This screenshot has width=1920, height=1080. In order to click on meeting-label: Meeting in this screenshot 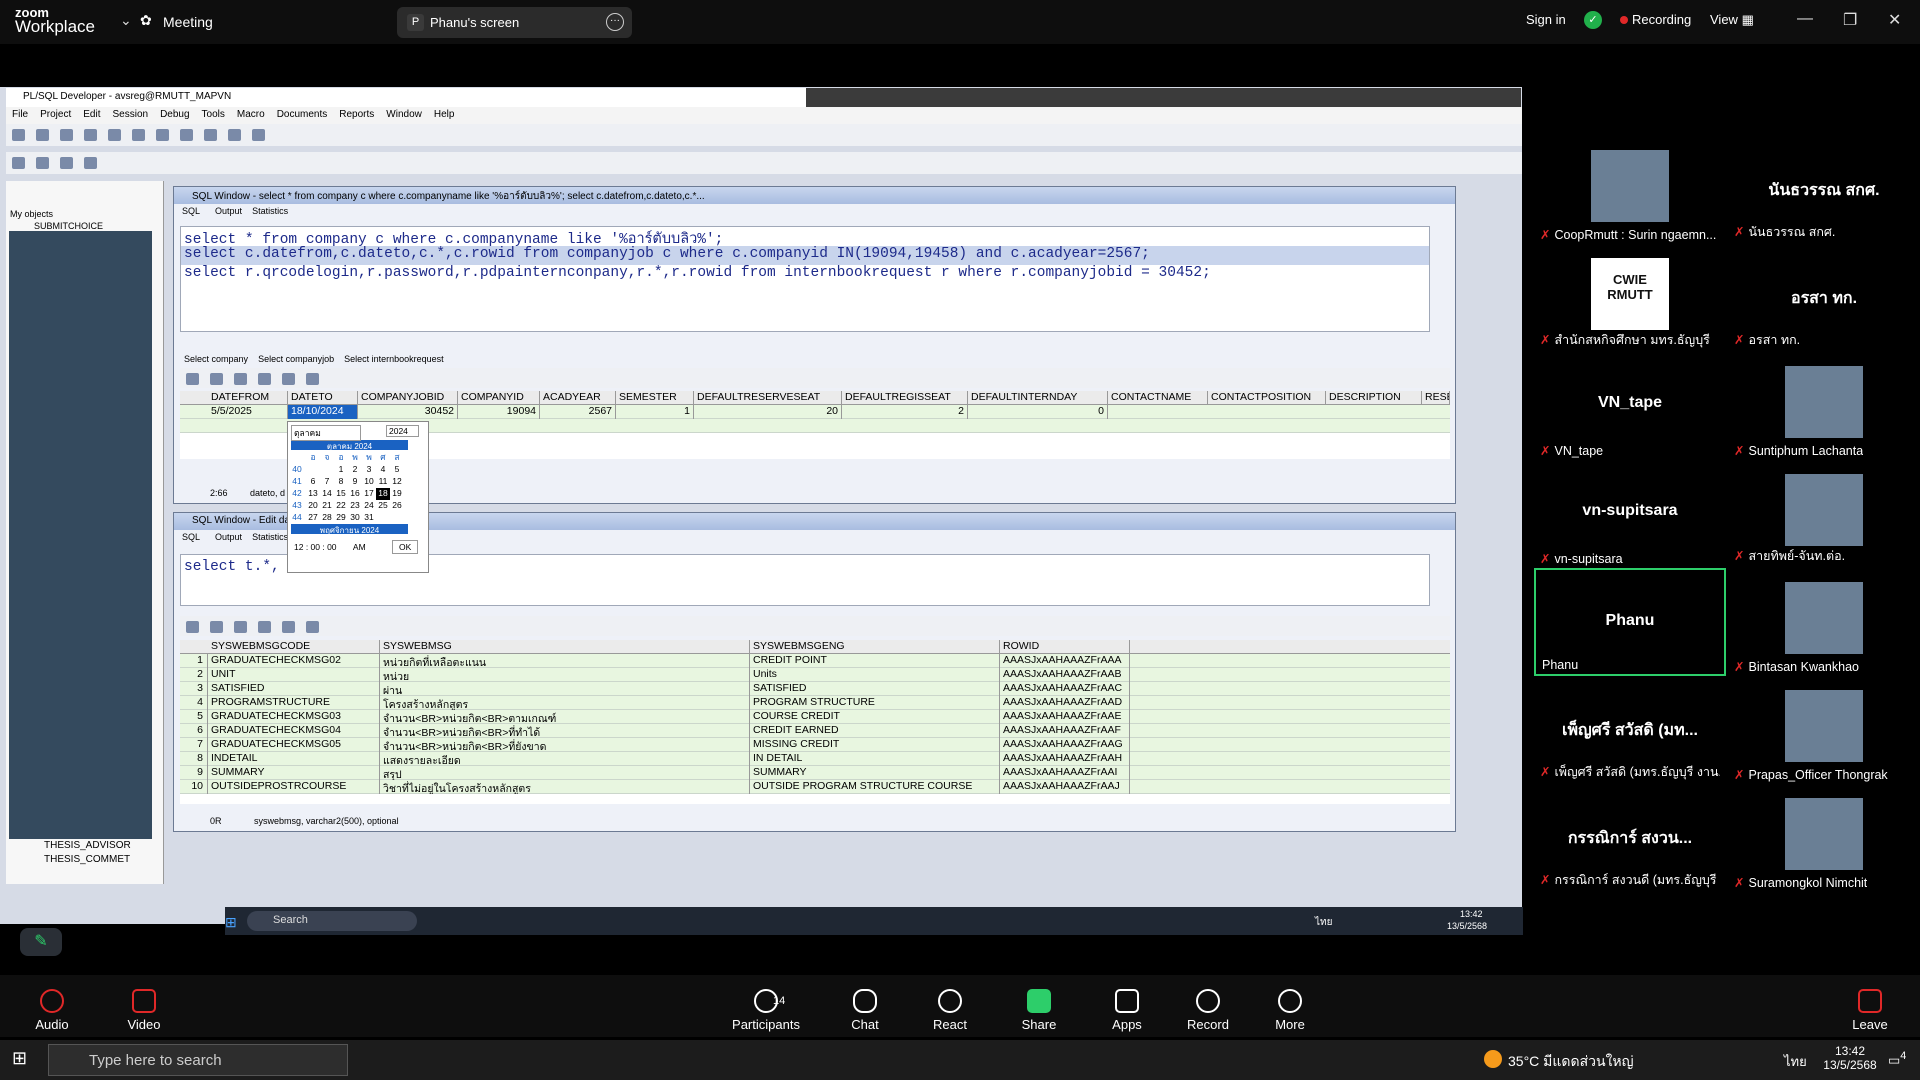, I will do `click(188, 22)`.